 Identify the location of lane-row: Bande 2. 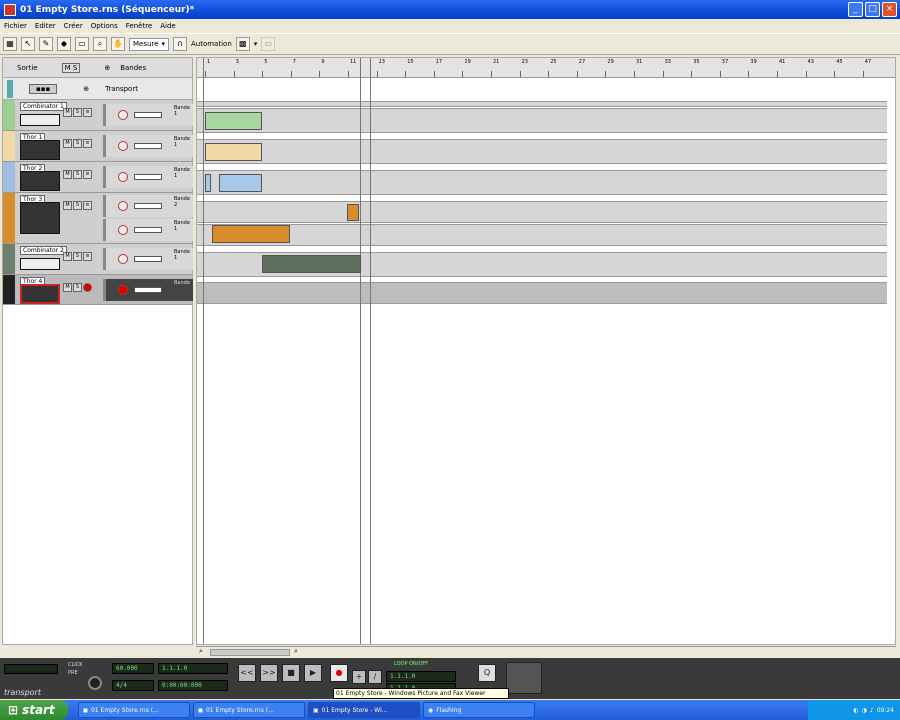
(148, 206).